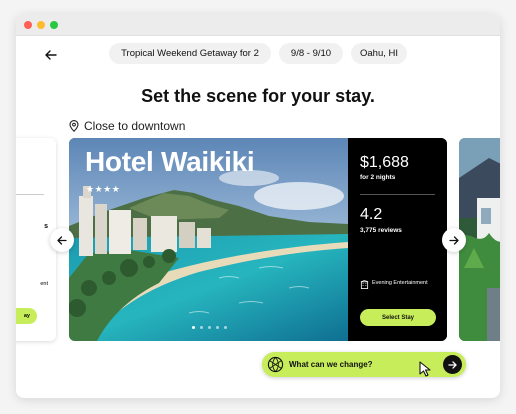 The height and width of the screenshot is (414, 516). Describe the element at coordinates (400, 283) in the screenshot. I see `hotel-amenity: Evening Entertainment` at that location.